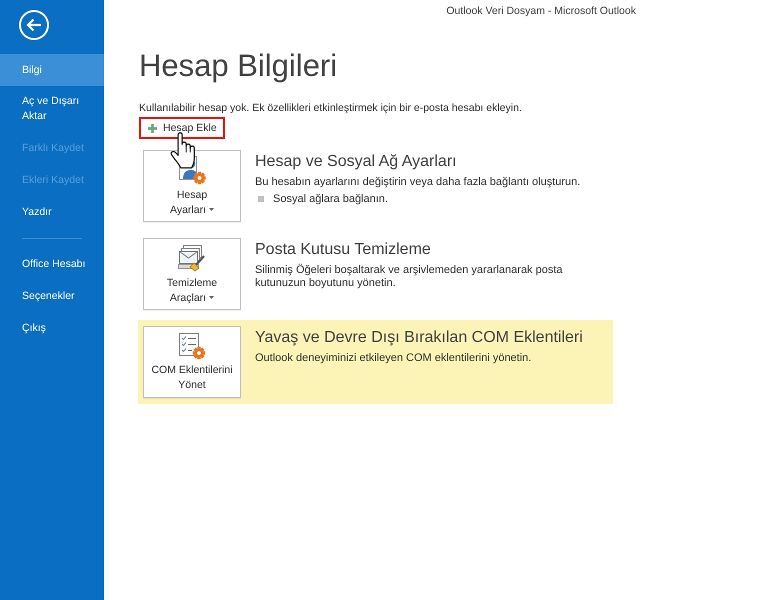 Image resolution: width=775 pixels, height=600 pixels. Describe the element at coordinates (238, 66) in the screenshot. I see `page-title: Hesap Bilgileri` at that location.